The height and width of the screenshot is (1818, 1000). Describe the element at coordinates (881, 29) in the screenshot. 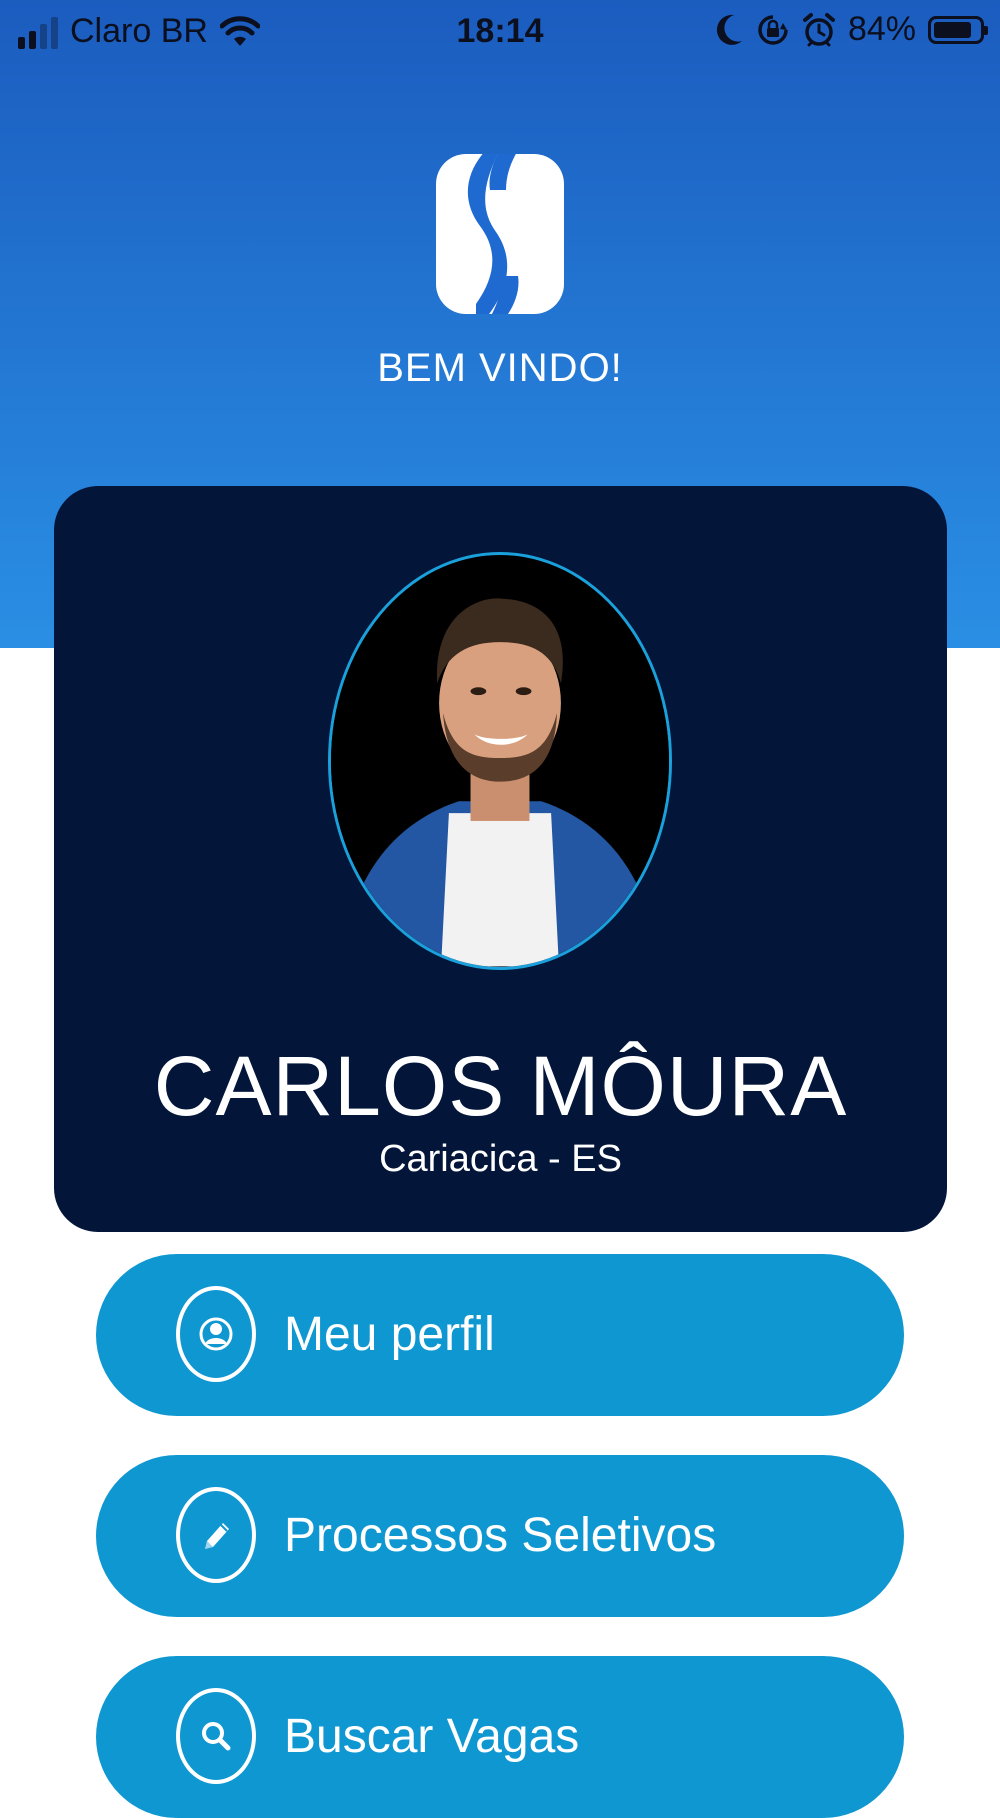

I see `battery-percent: 84%` at that location.